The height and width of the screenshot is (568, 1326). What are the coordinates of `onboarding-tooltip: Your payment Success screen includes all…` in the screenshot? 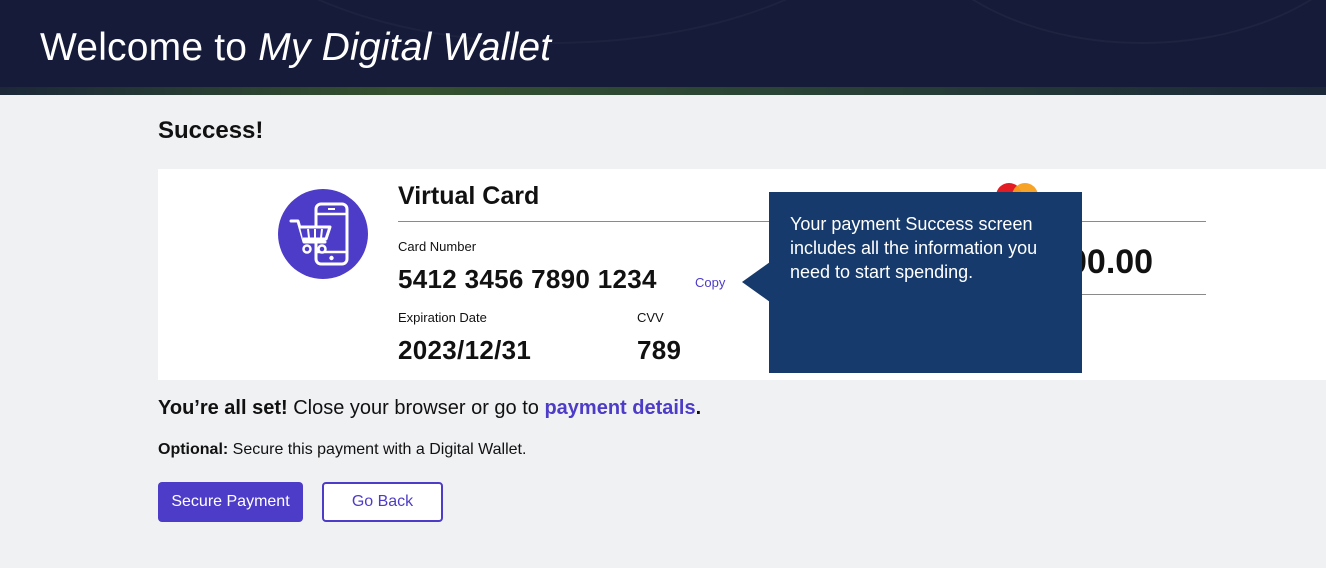 It's located at (925, 282).